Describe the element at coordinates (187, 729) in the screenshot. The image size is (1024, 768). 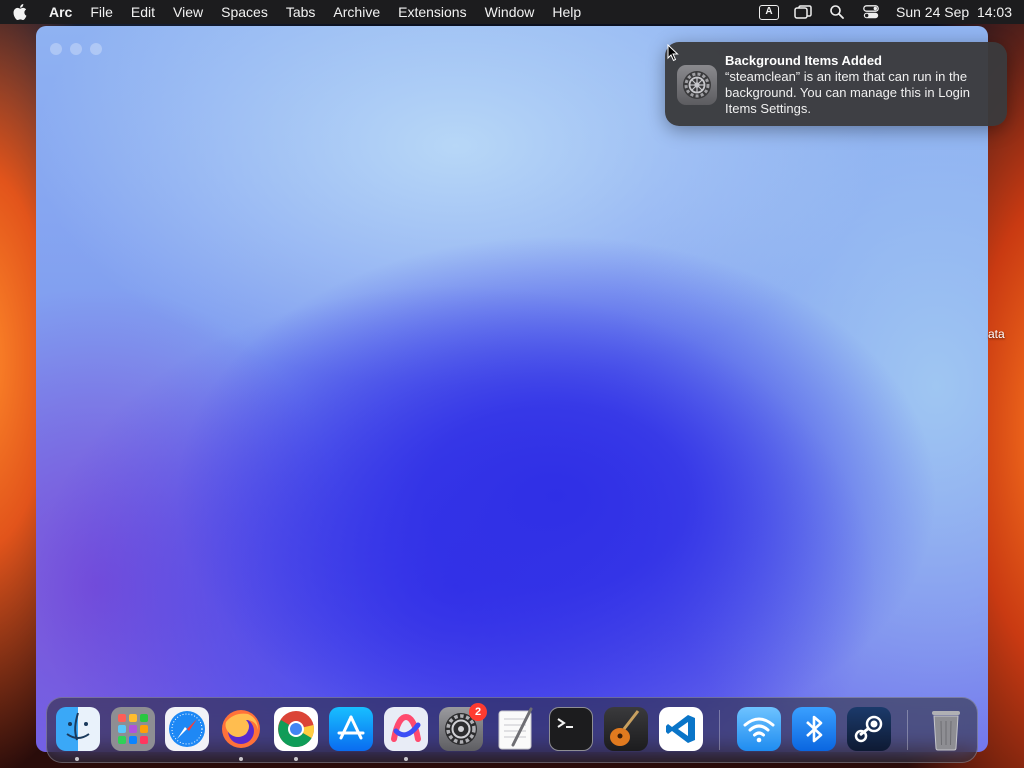
I see `safari-icon` at that location.